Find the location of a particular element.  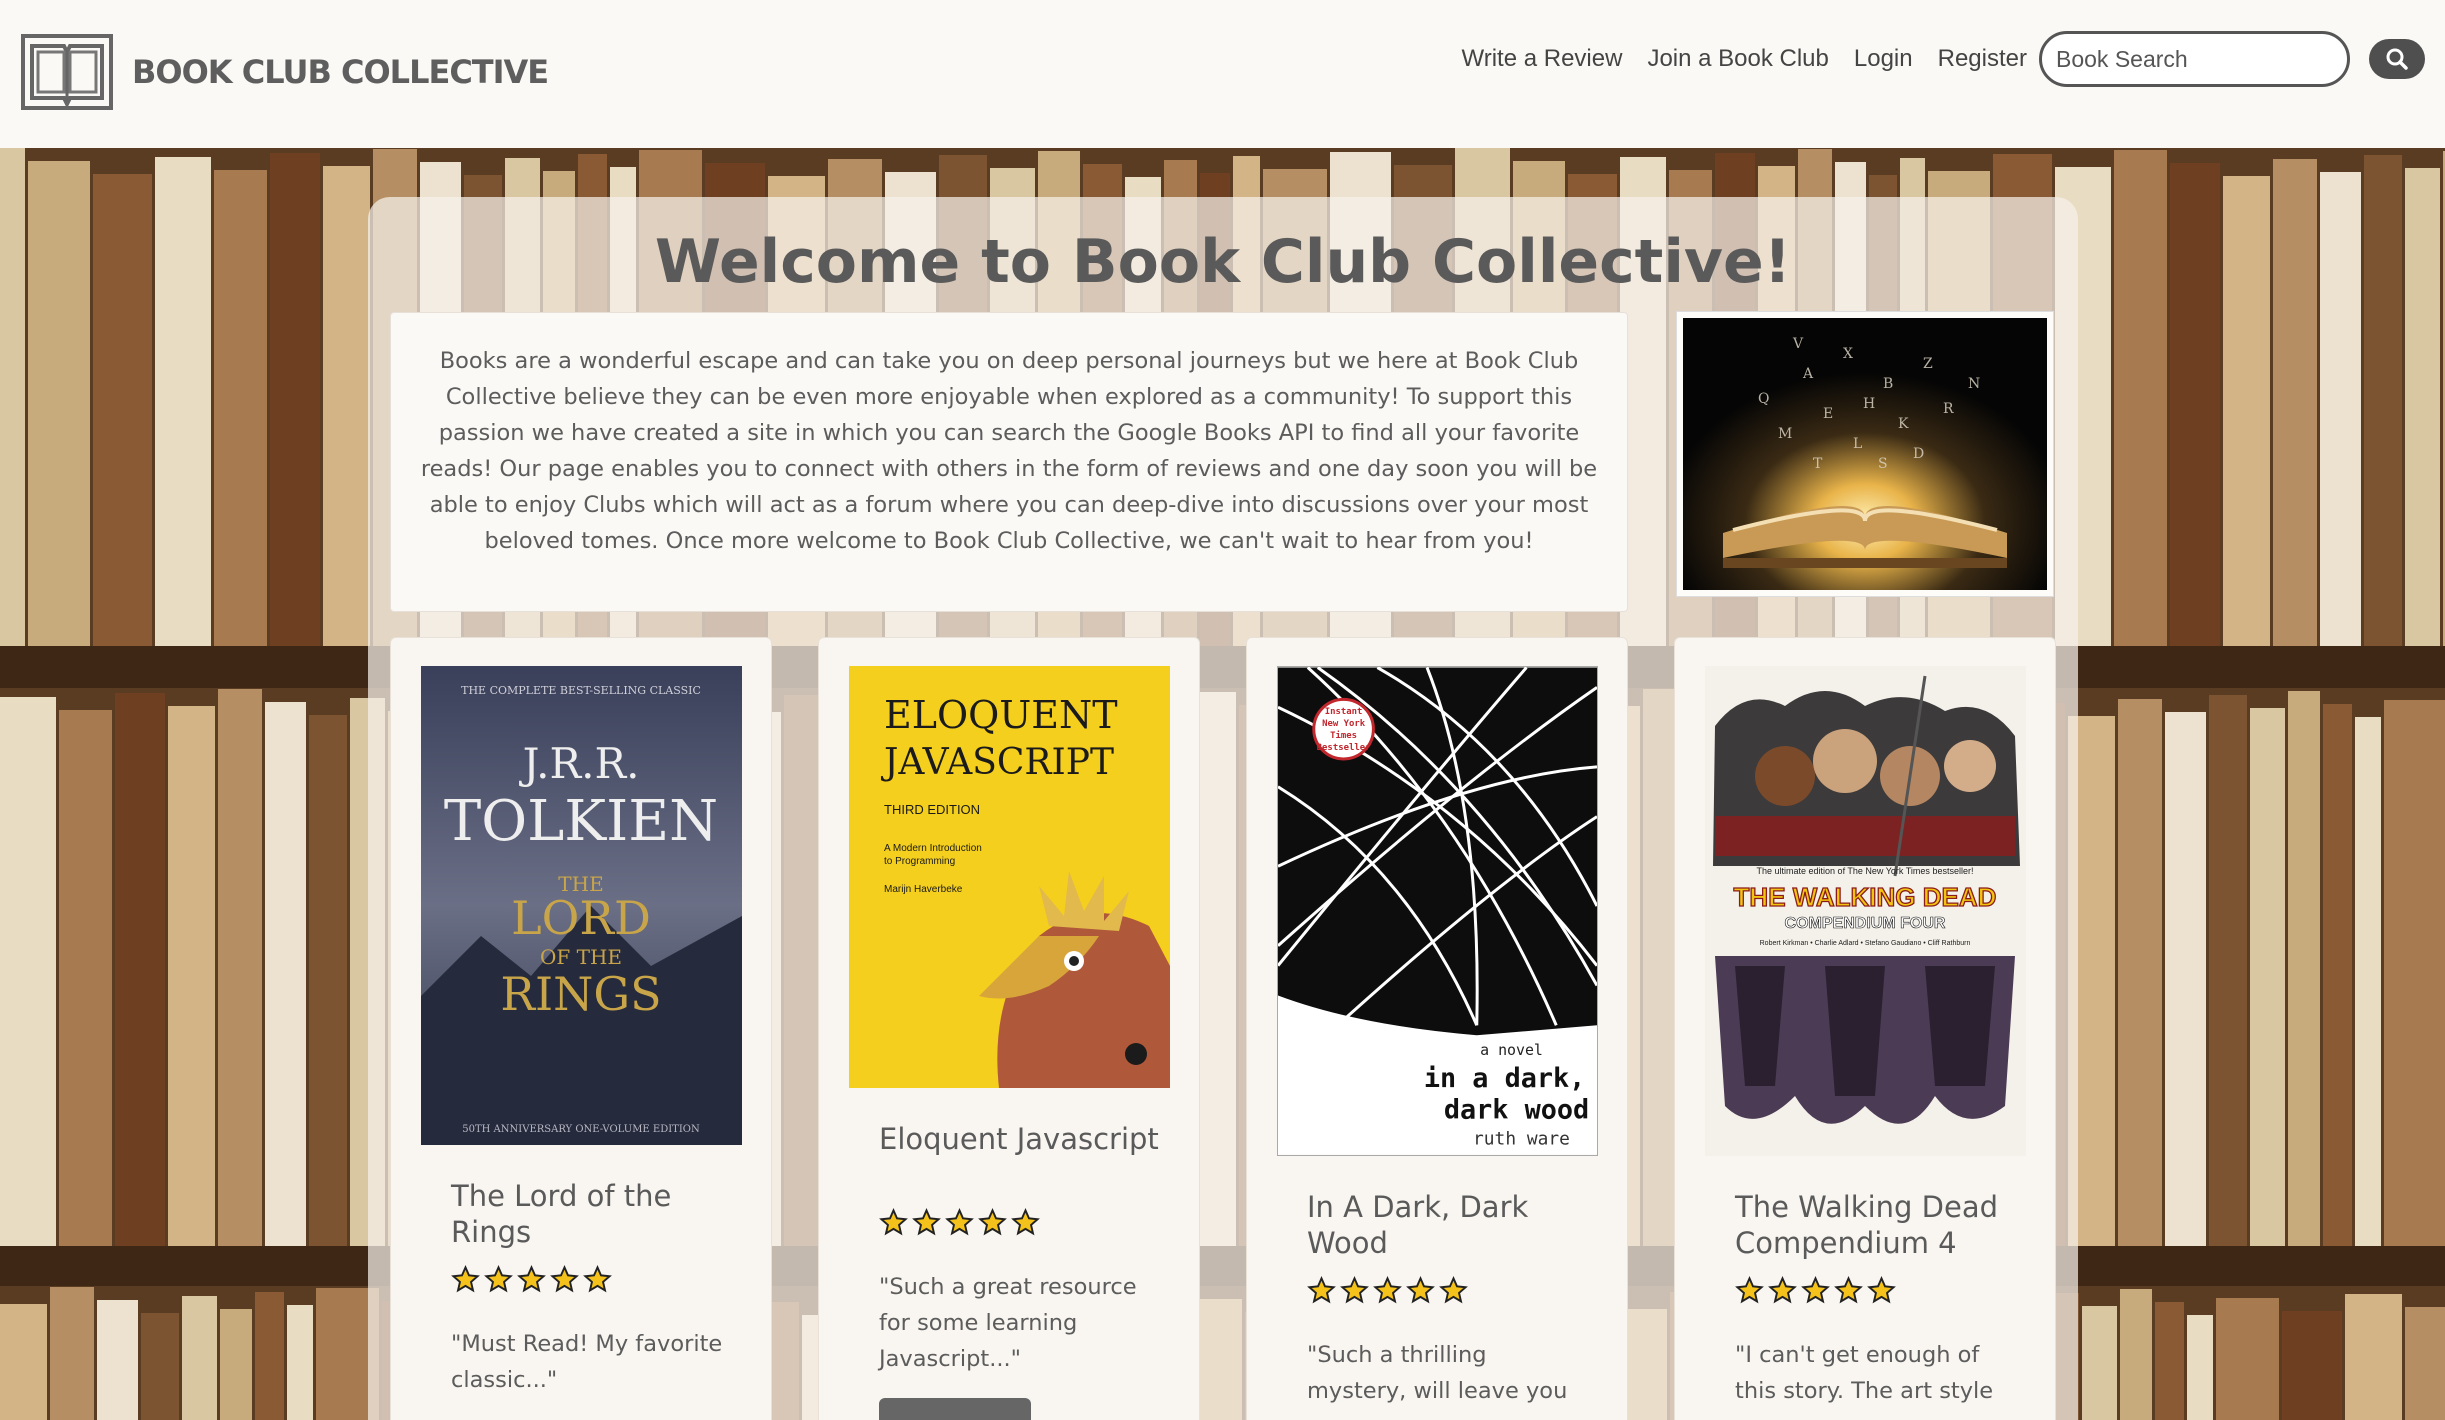

welcome-heading: Welcome to Book Club Collective! is located at coordinates (1223, 262).